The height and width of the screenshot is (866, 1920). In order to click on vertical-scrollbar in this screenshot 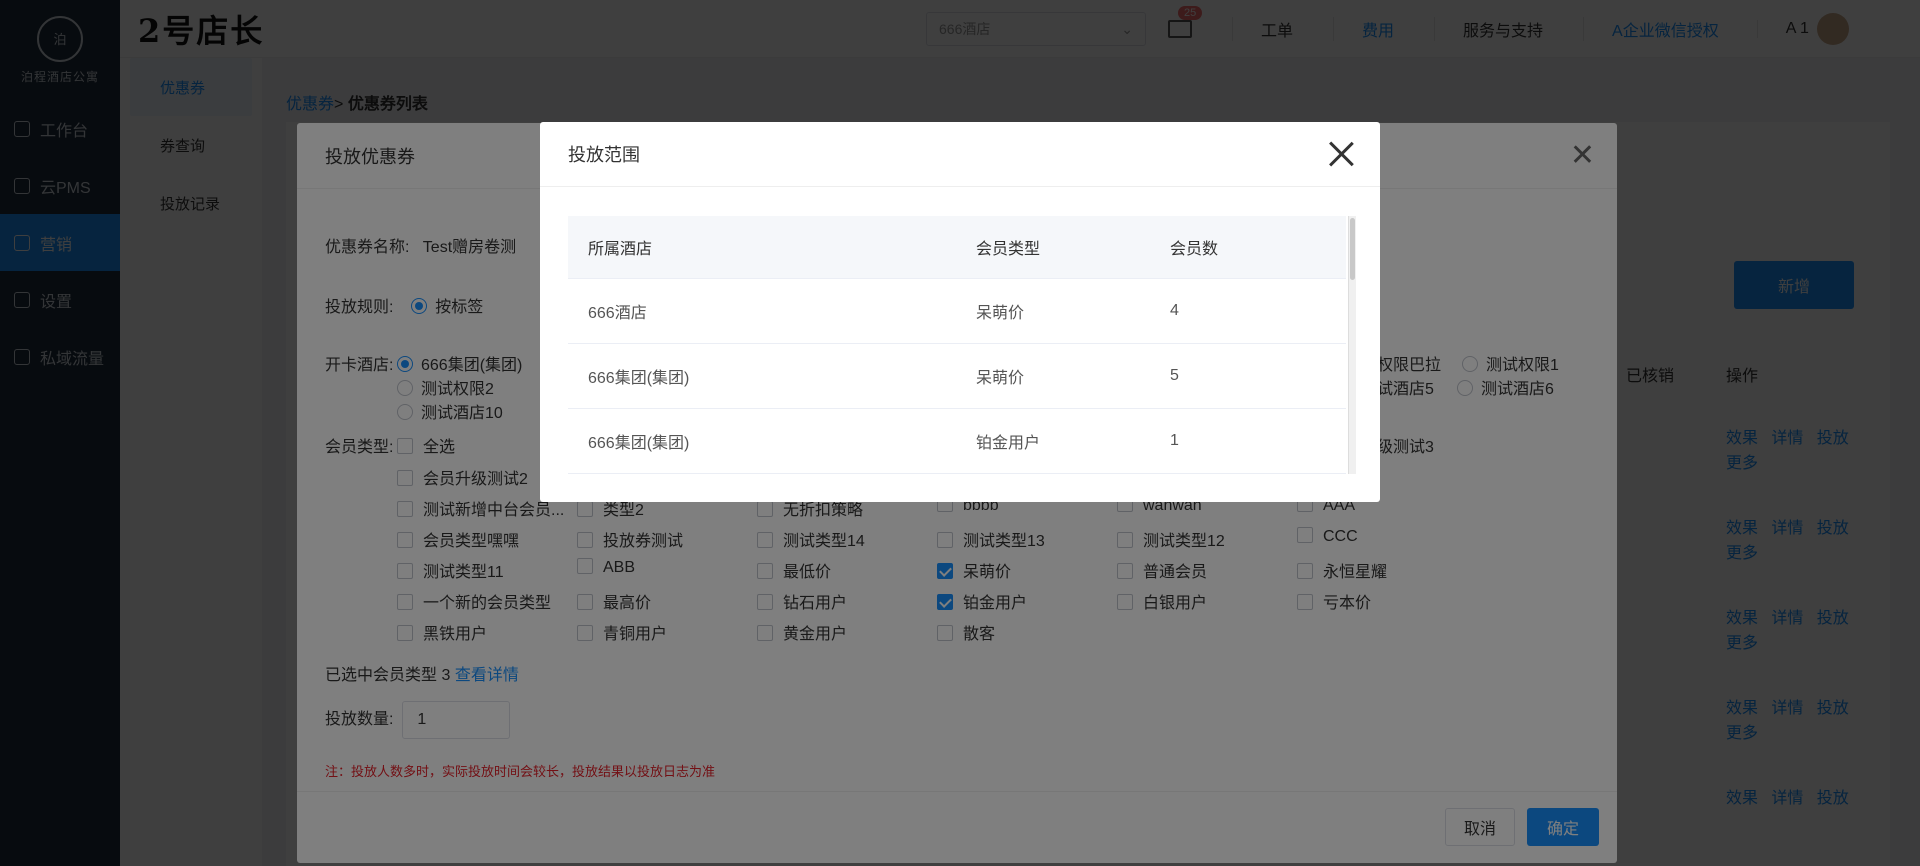, I will do `click(1352, 345)`.